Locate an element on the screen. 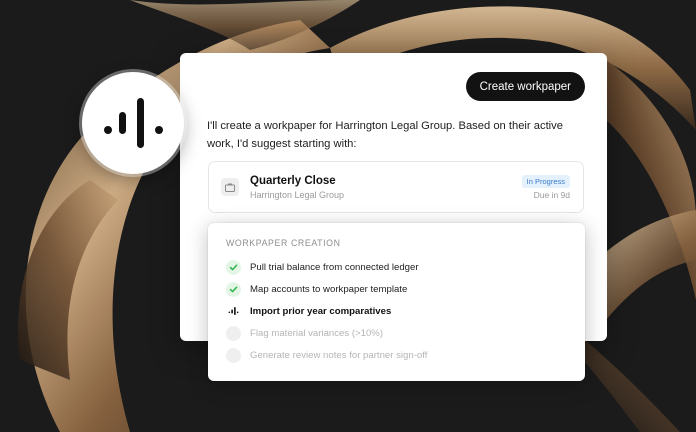 The width and height of the screenshot is (696, 432). briefcase-icon is located at coordinates (230, 187).